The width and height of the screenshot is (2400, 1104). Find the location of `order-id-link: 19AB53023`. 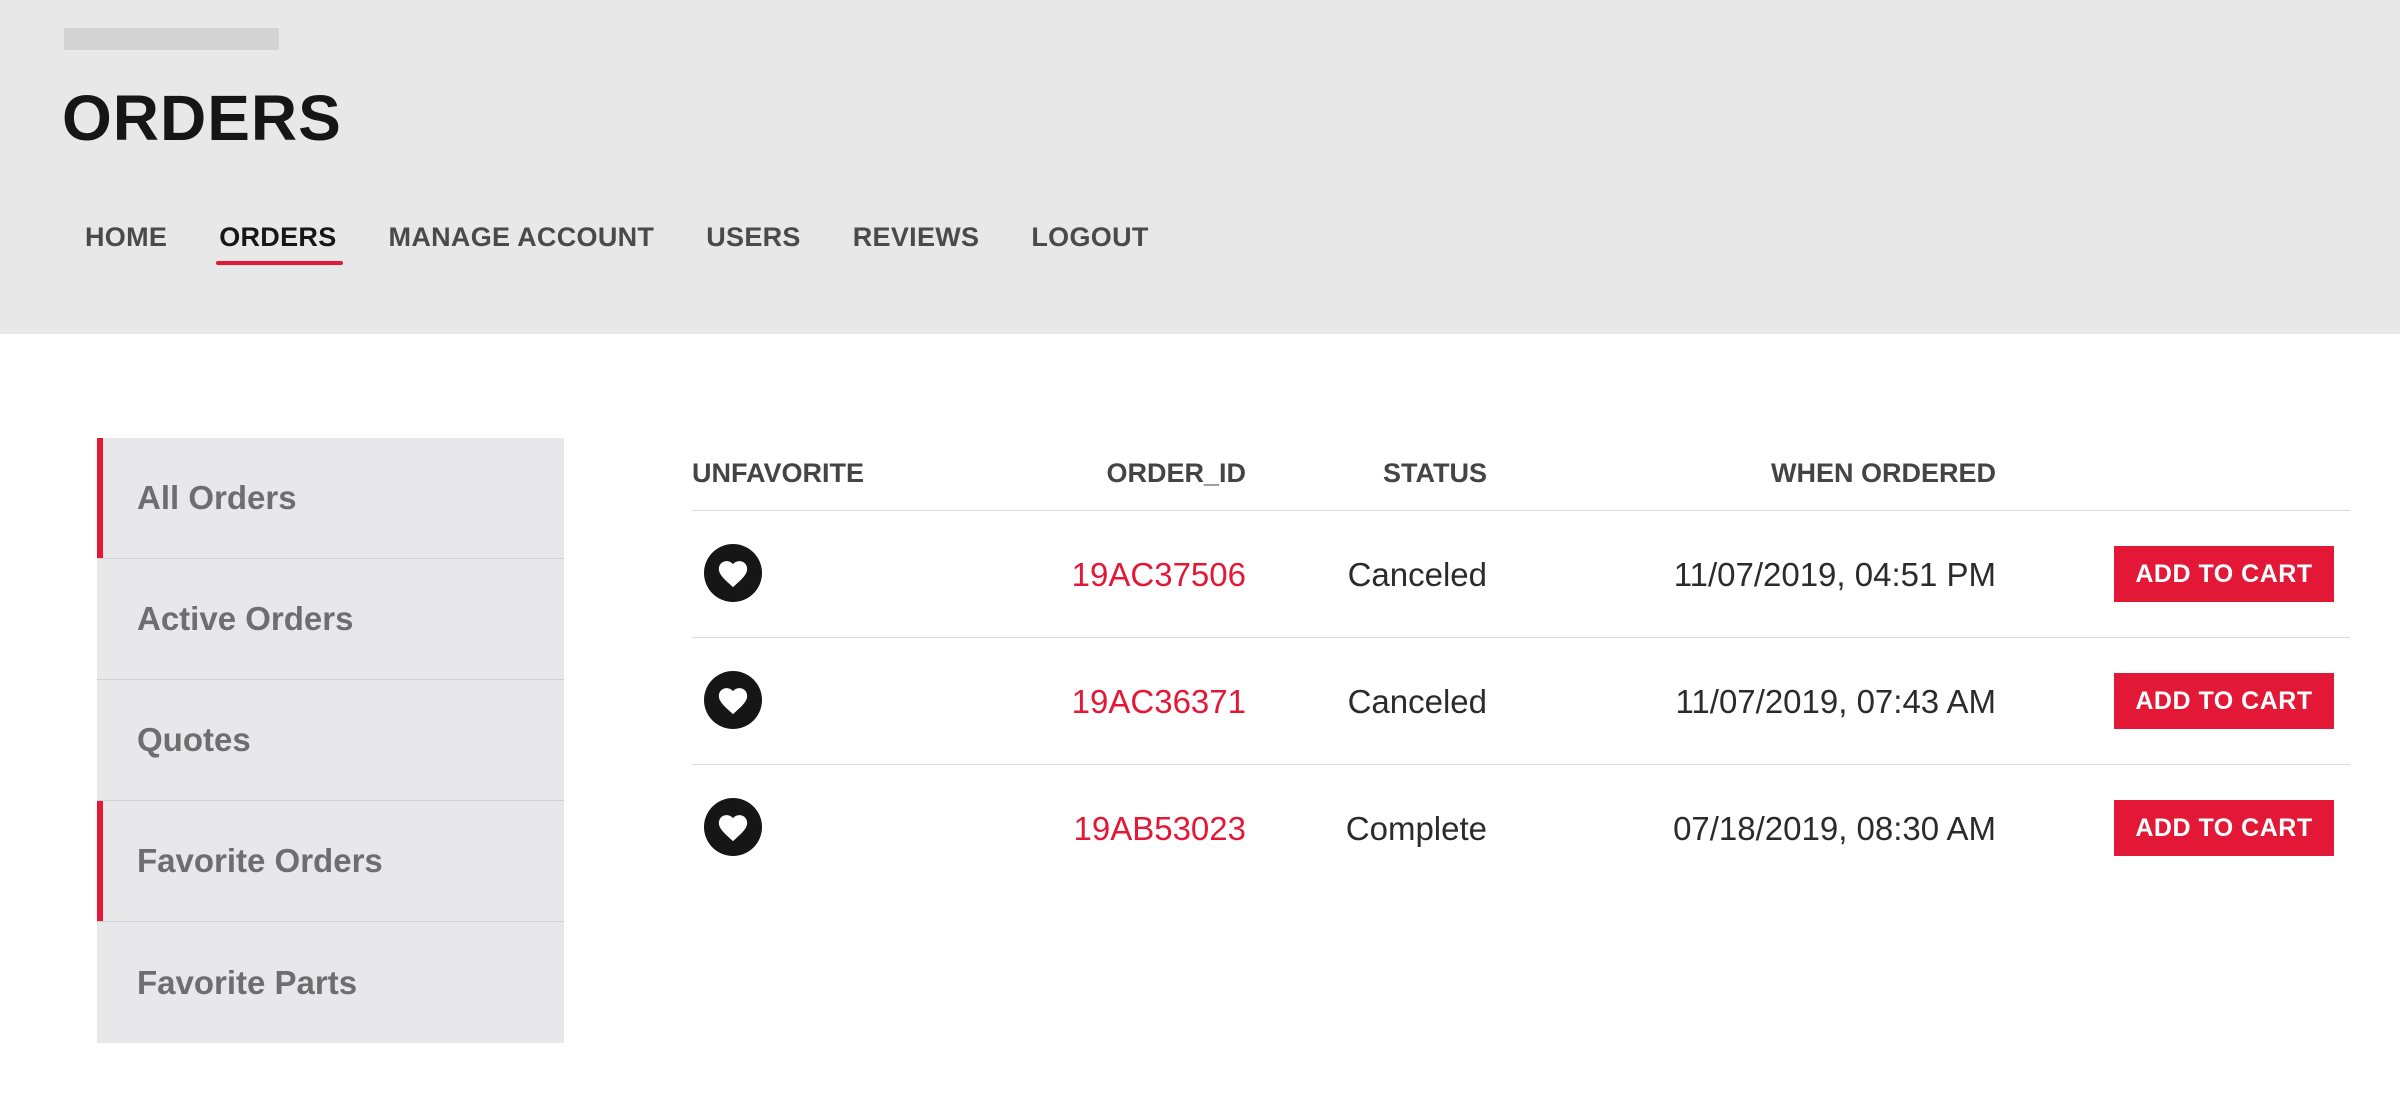

order-id-link: 19AB53023 is located at coordinates (1160, 829).